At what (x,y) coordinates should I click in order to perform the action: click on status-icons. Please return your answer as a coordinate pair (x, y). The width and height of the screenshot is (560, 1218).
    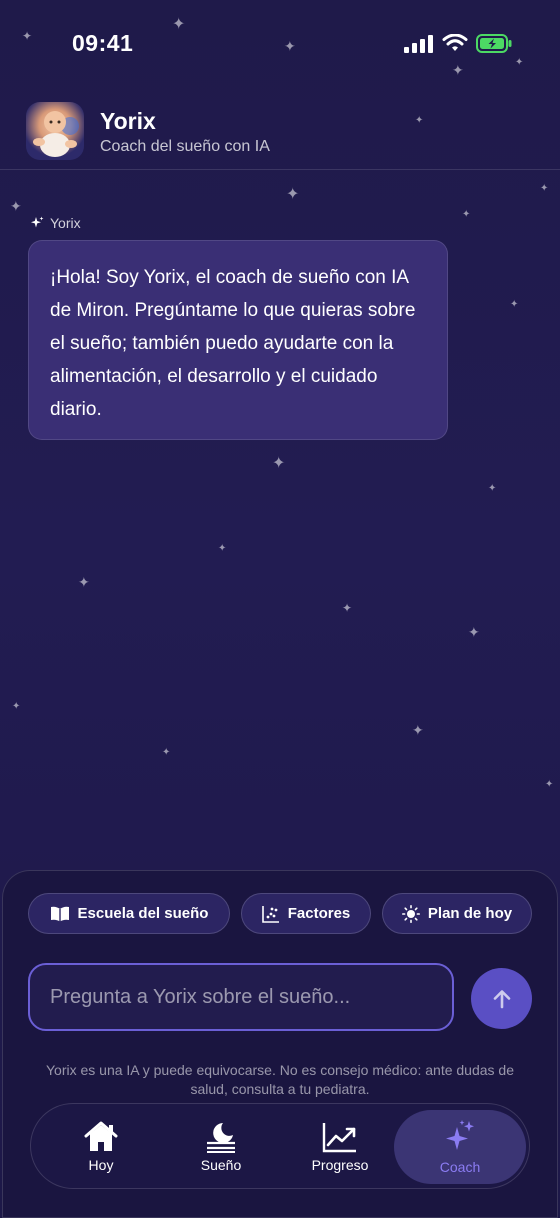
    Looking at the image, I should click on (458, 43).